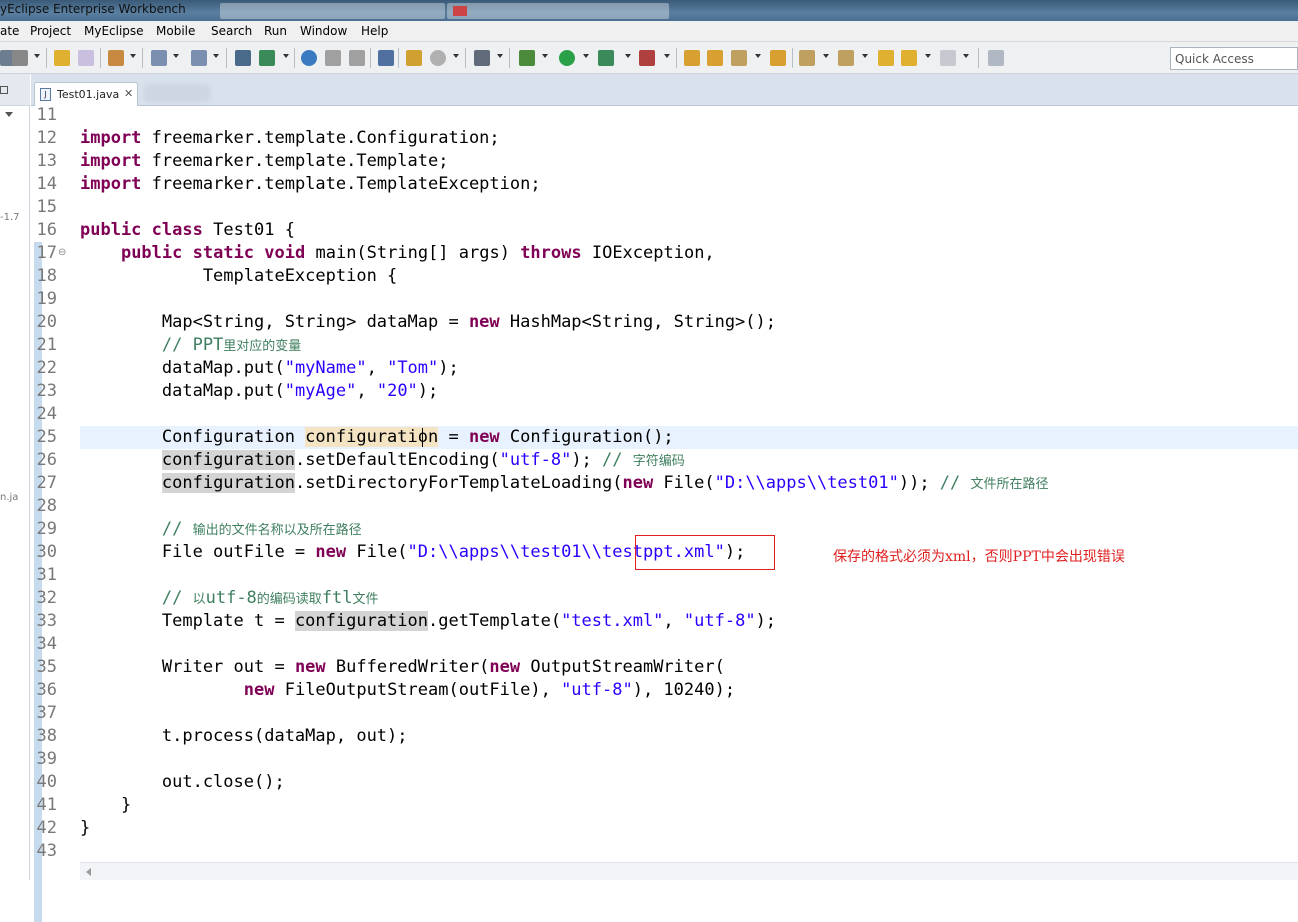 This screenshot has width=1298, height=922. I want to click on new-server-icon, so click(116, 58).